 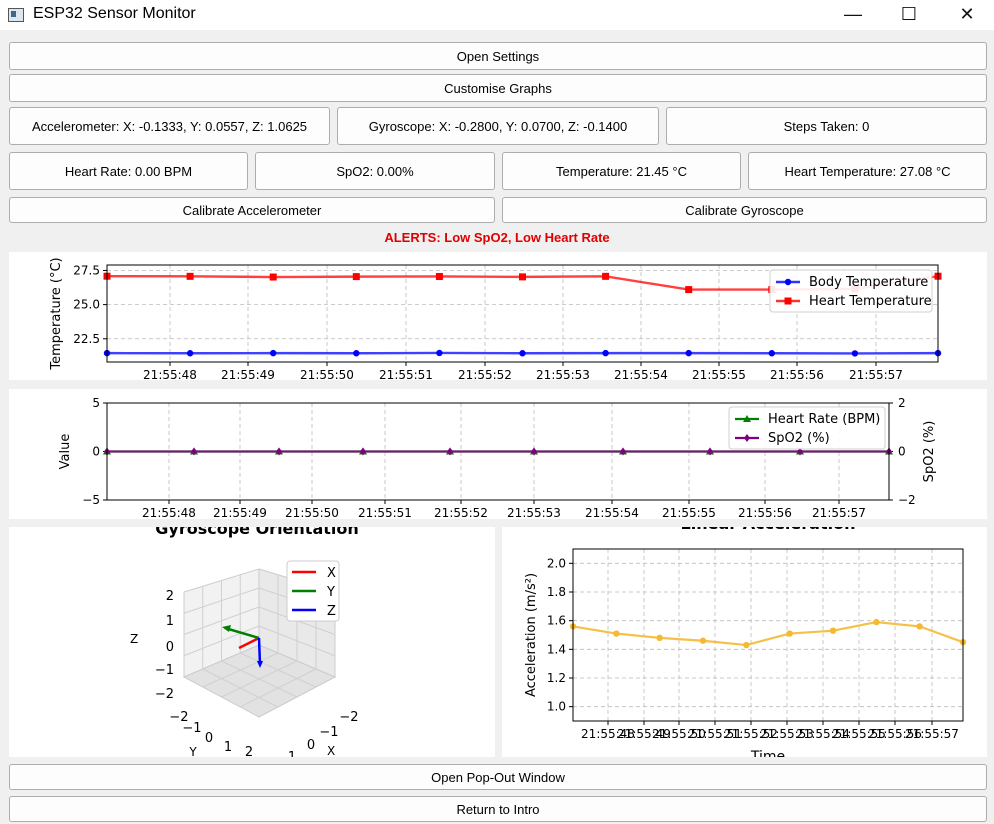 I want to click on x-tick-label: 21:55:55, so click(x=689, y=512).